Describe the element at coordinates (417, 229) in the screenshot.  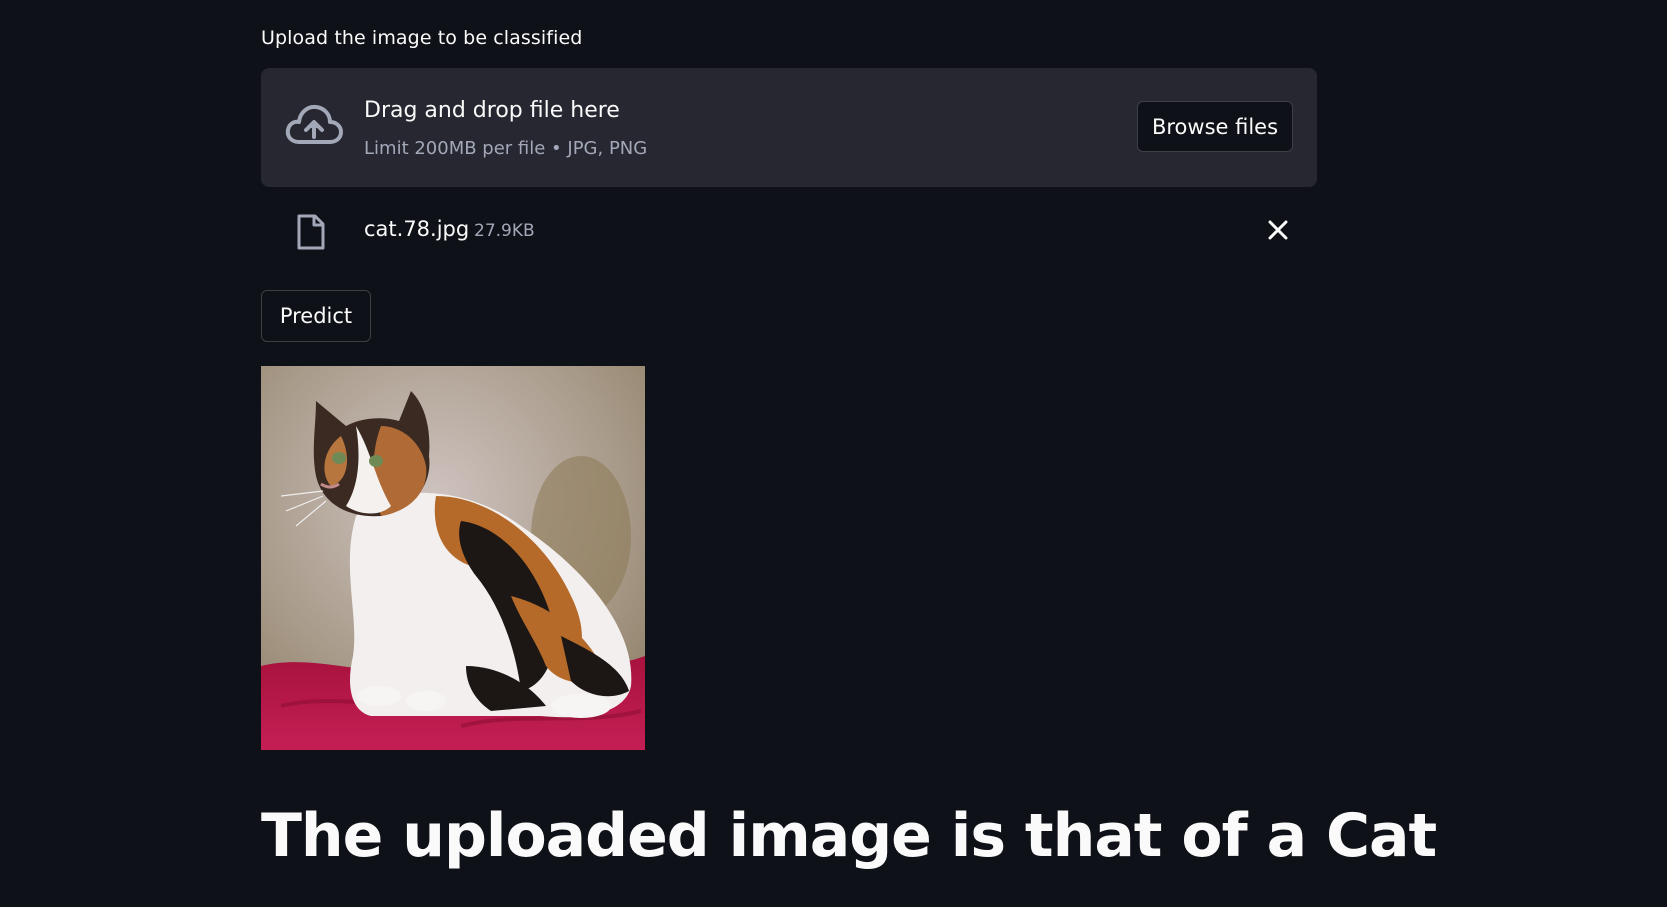
I see `file-name: cat.78.jpg` at that location.